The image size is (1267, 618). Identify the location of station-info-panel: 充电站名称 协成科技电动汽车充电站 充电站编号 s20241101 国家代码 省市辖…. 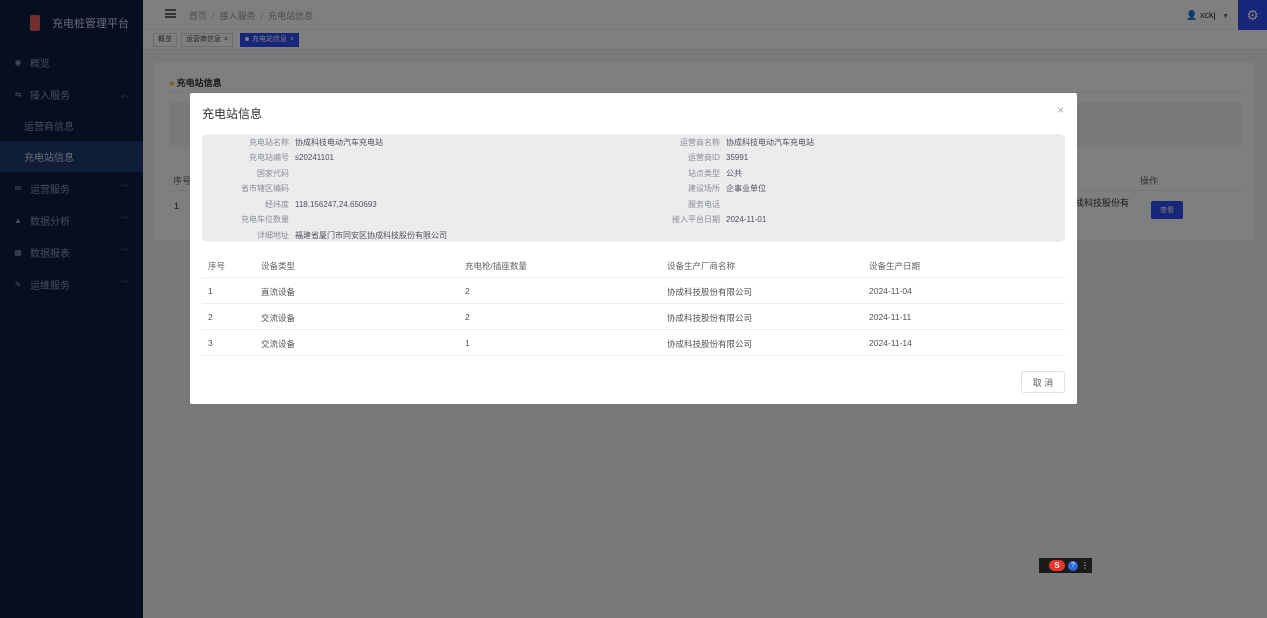
(633, 188).